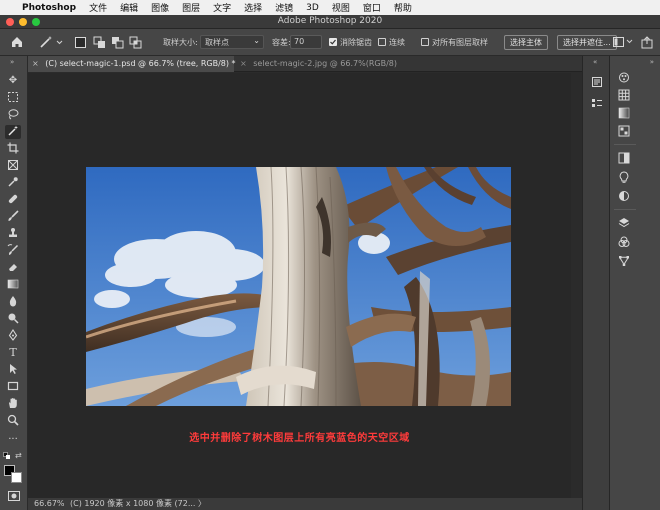 The image size is (660, 510). What do you see at coordinates (624, 113) in the screenshot?
I see `gradients-panel-icon` at bounding box center [624, 113].